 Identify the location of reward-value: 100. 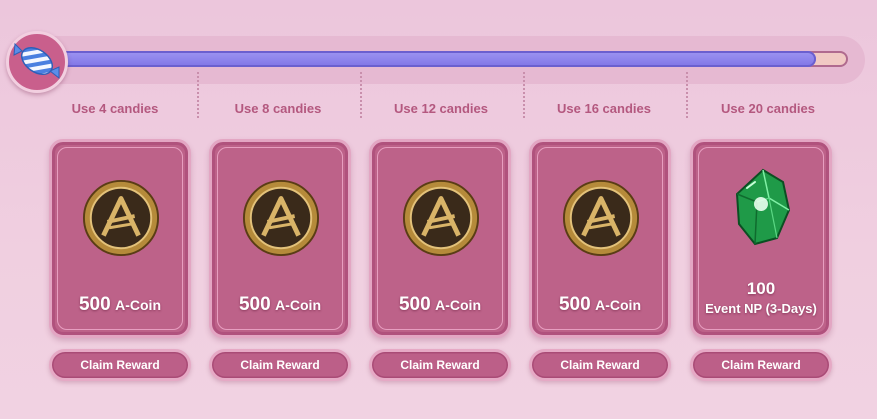
(761, 288).